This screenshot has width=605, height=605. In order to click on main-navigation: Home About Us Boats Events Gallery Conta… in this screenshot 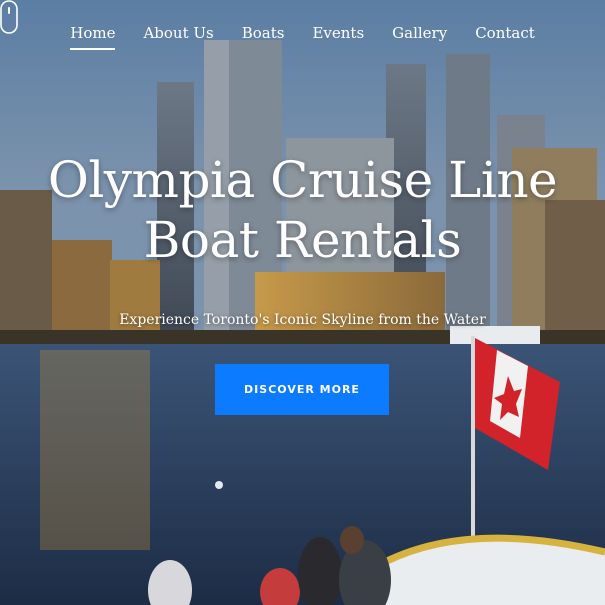, I will do `click(302, 36)`.